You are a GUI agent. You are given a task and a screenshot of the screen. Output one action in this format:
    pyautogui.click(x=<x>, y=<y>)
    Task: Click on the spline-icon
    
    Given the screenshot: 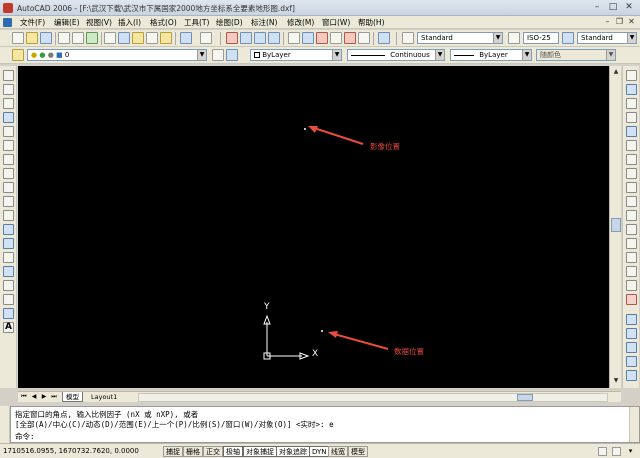 What is the action you would take?
    pyautogui.click(x=8, y=187)
    